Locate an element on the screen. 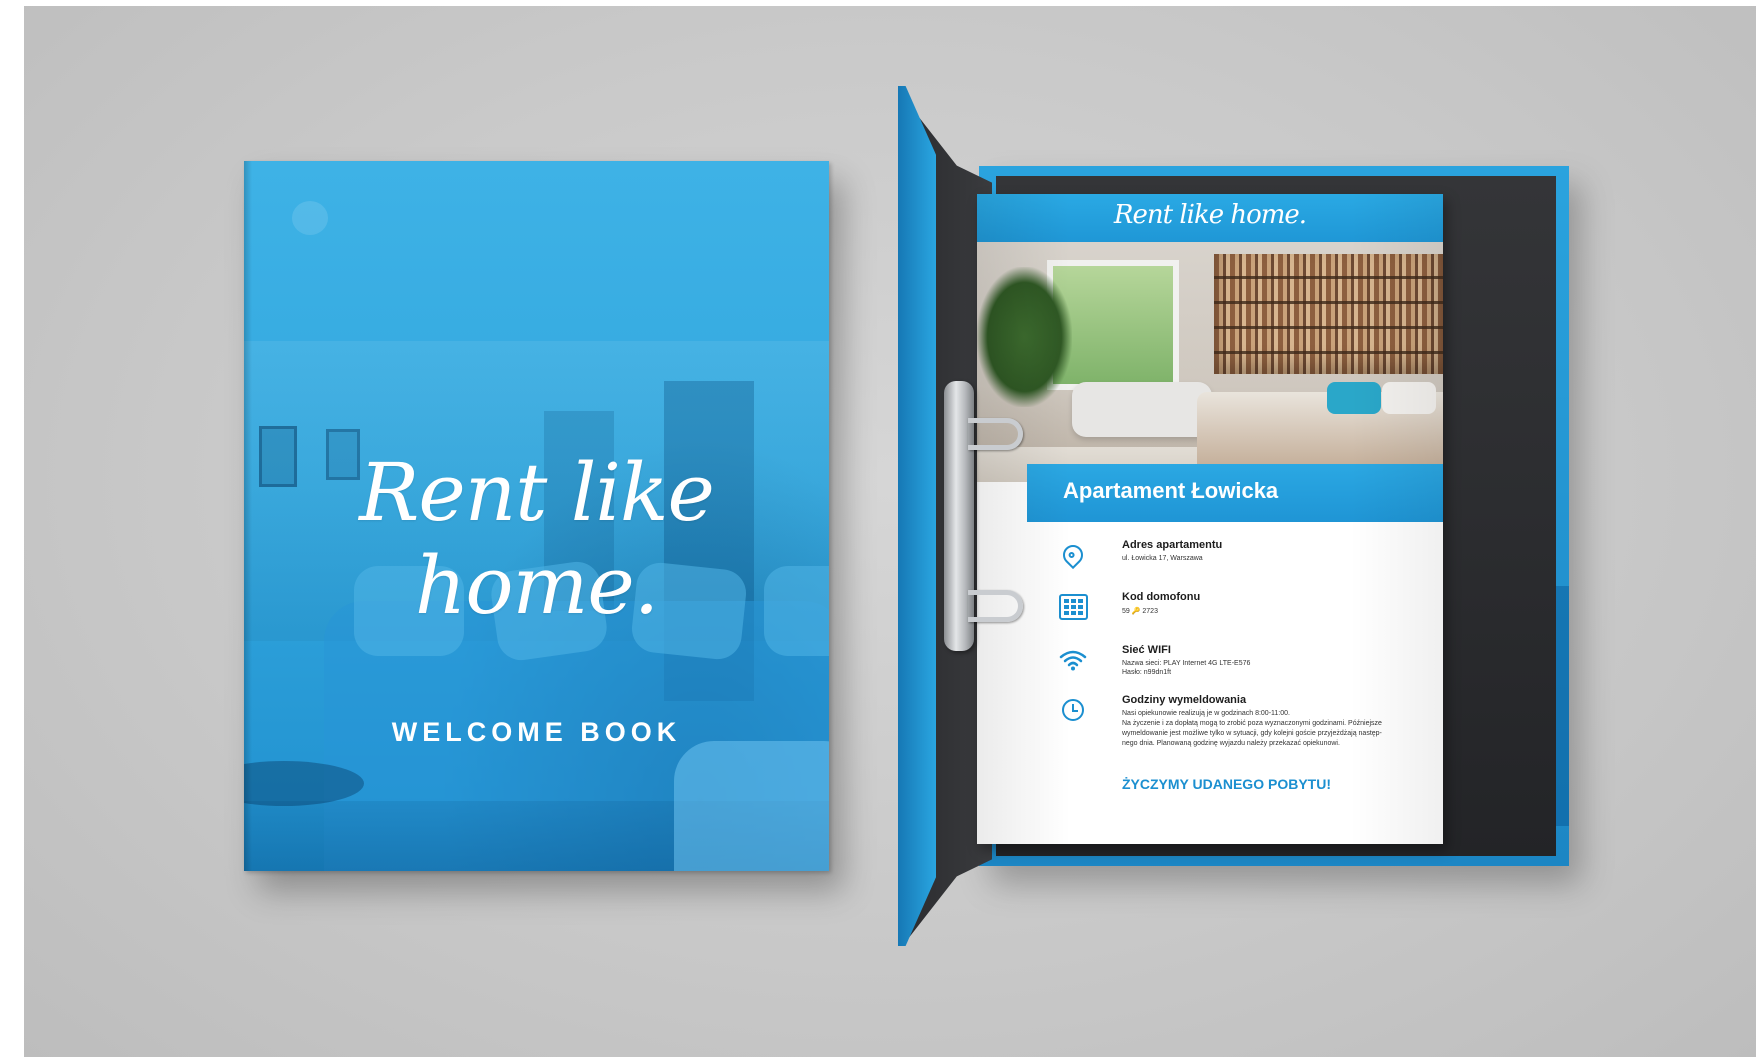 The image size is (1756, 1057). wifi-heading: Sieć WIFI is located at coordinates (1146, 650).